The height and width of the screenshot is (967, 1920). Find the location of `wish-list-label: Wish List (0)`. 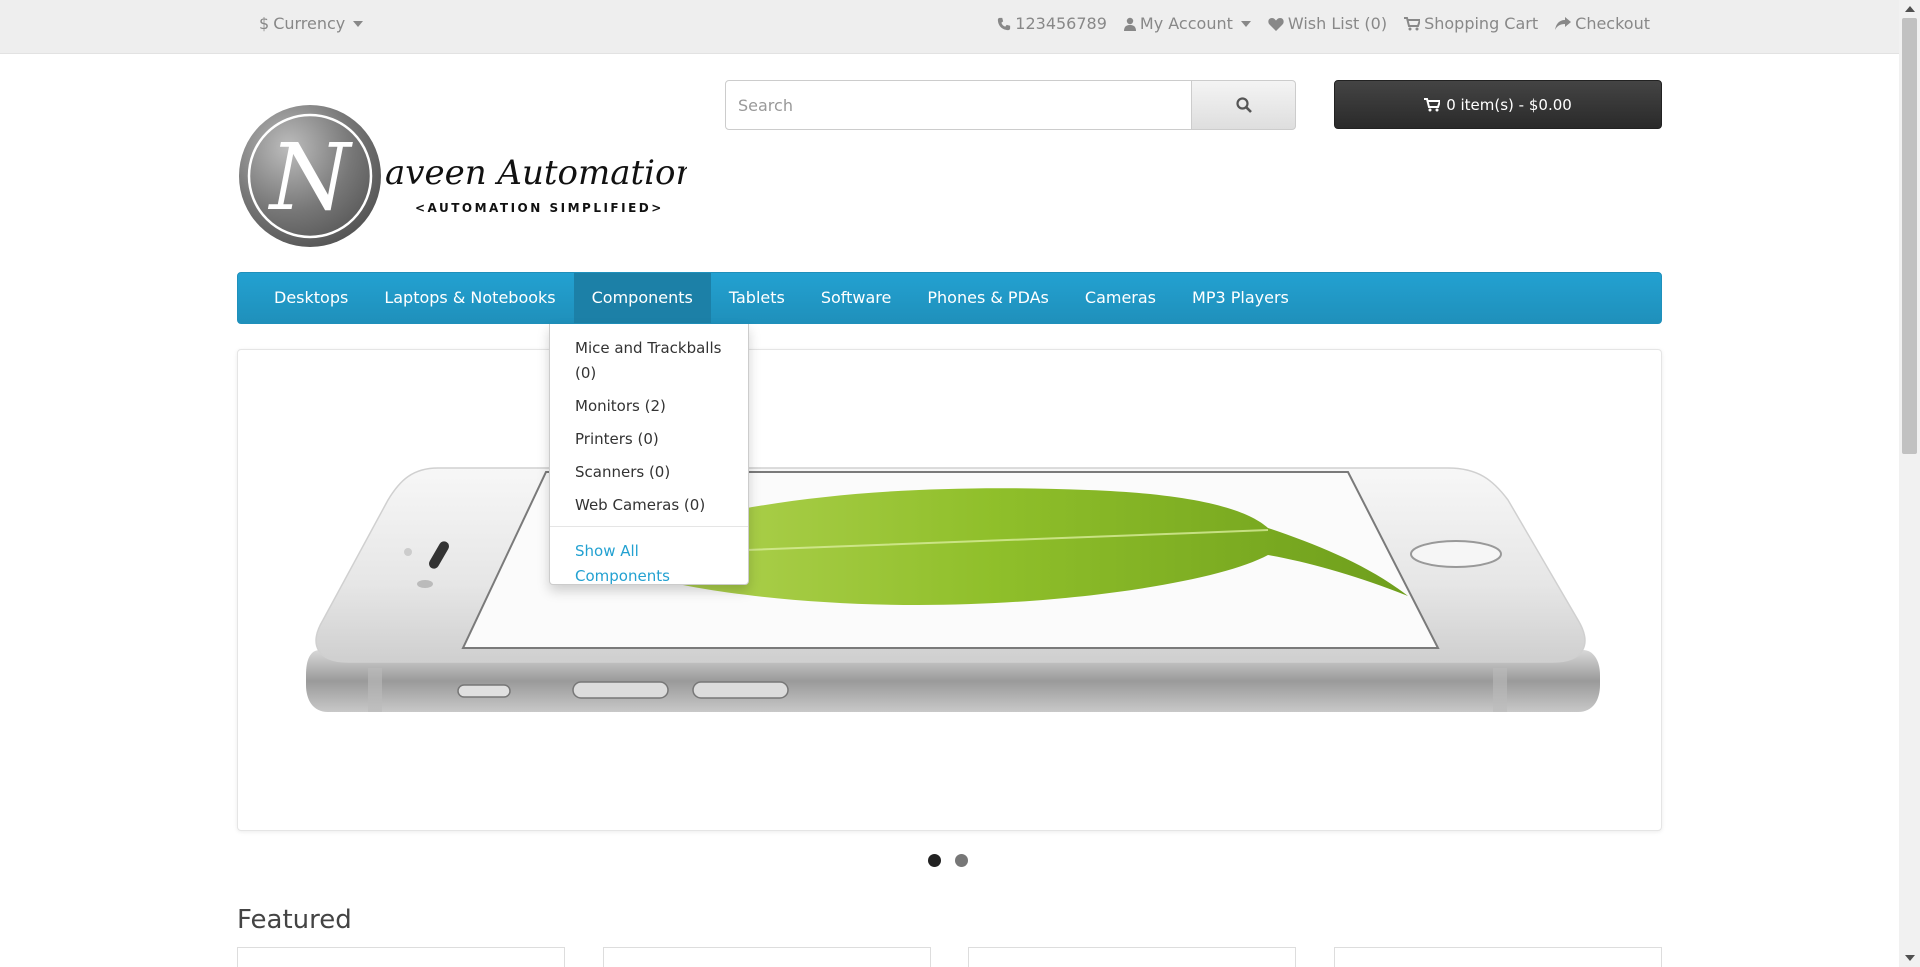

wish-list-label: Wish List (0) is located at coordinates (1337, 23).